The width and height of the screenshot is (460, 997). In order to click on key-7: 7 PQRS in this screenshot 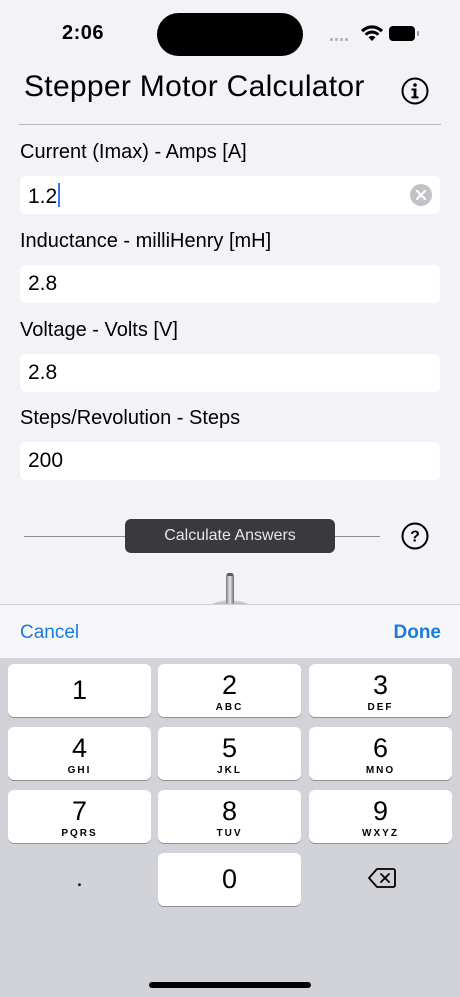, I will do `click(79, 816)`.